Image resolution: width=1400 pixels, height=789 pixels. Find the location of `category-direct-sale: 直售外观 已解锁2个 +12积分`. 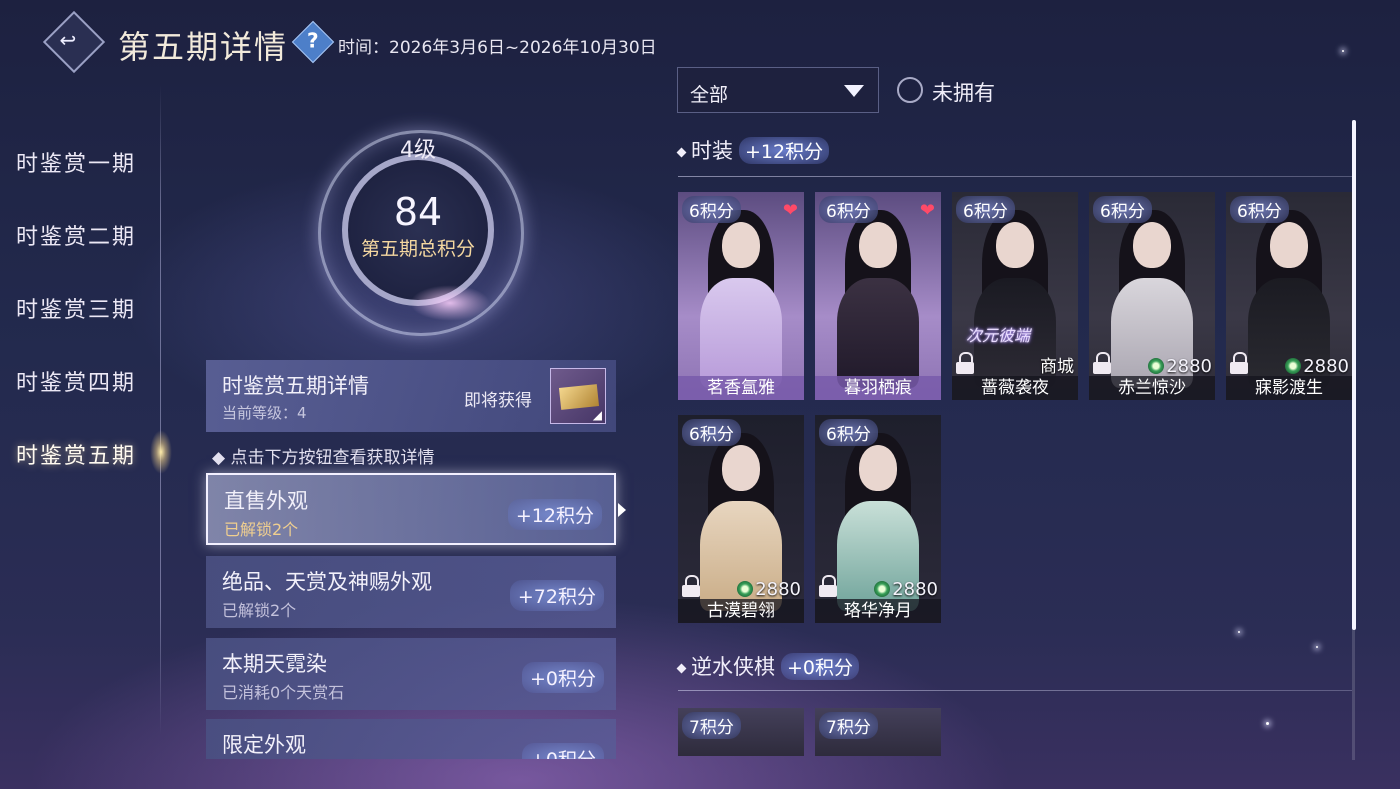

category-direct-sale: 直售外观 已解锁2个 +12积分 is located at coordinates (416, 509).